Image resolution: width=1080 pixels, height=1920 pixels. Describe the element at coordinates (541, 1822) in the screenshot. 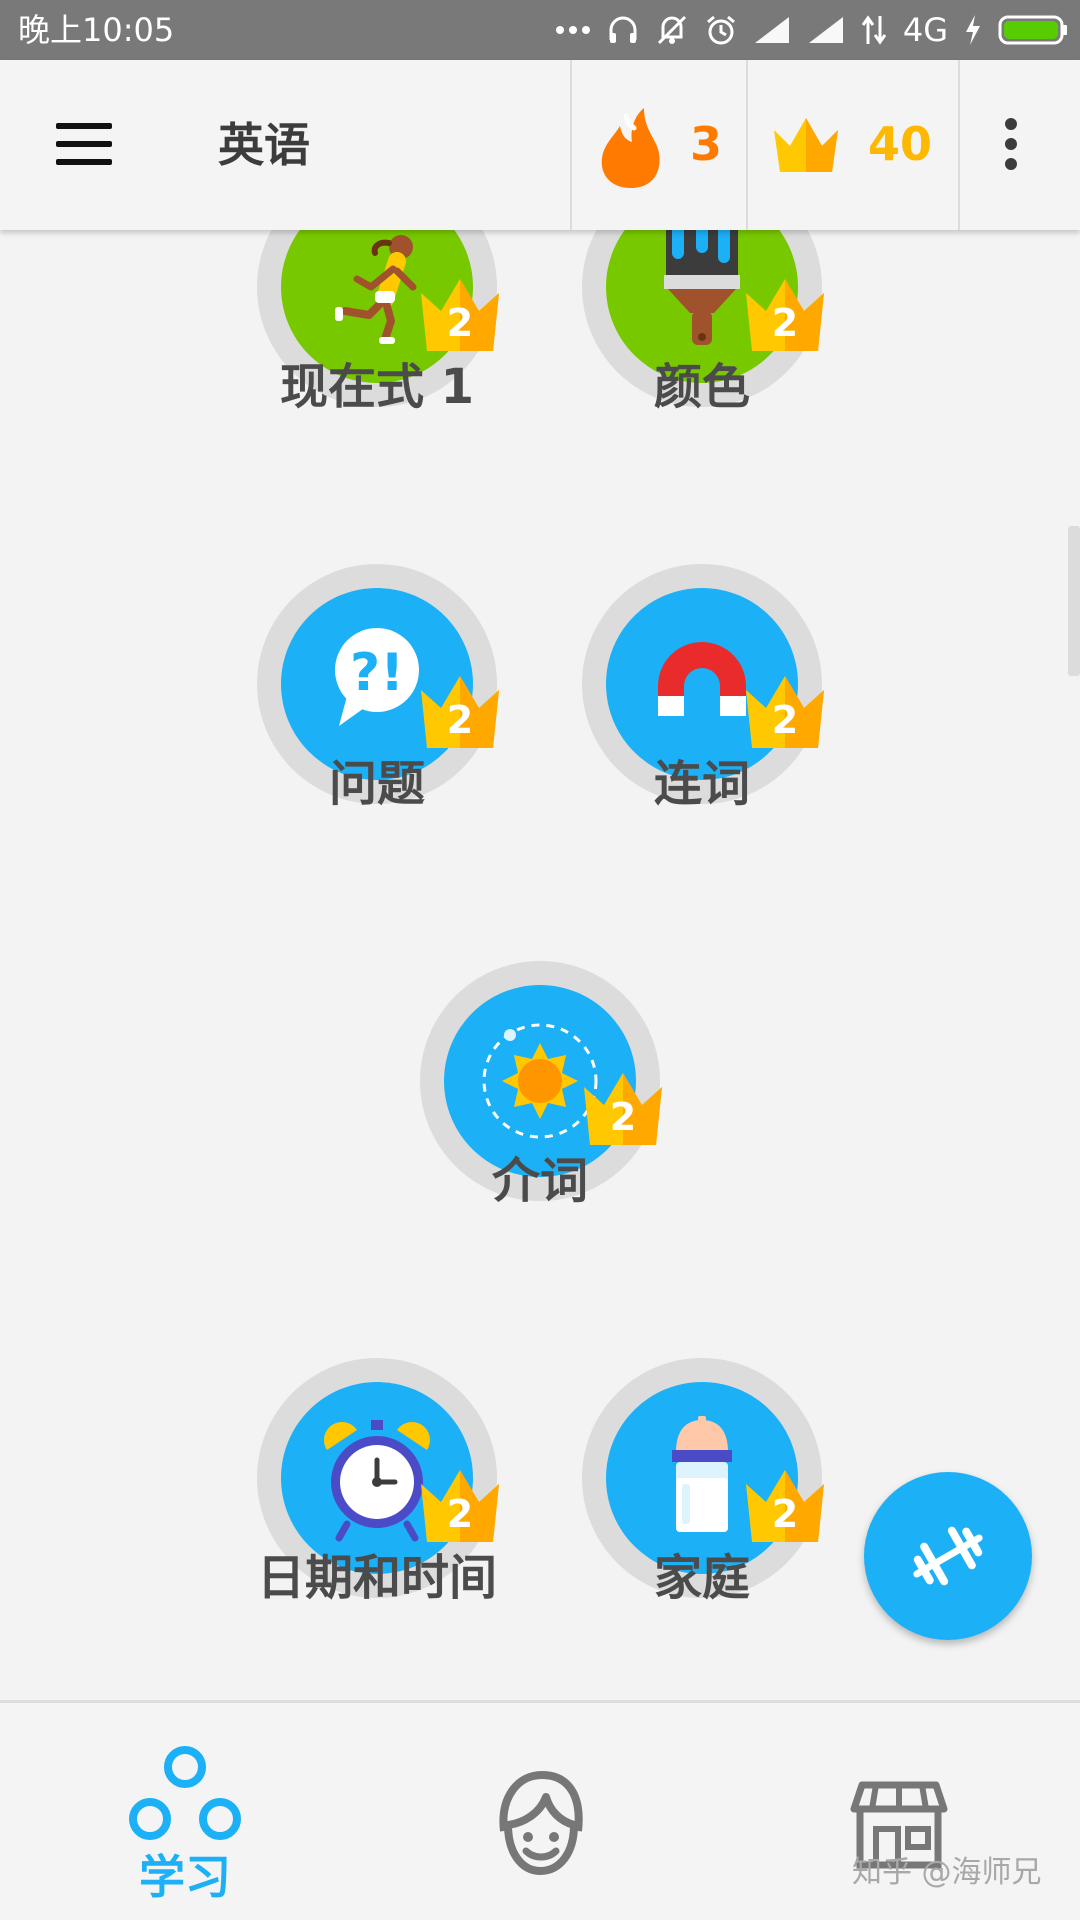

I see `profile-face-icon` at that location.